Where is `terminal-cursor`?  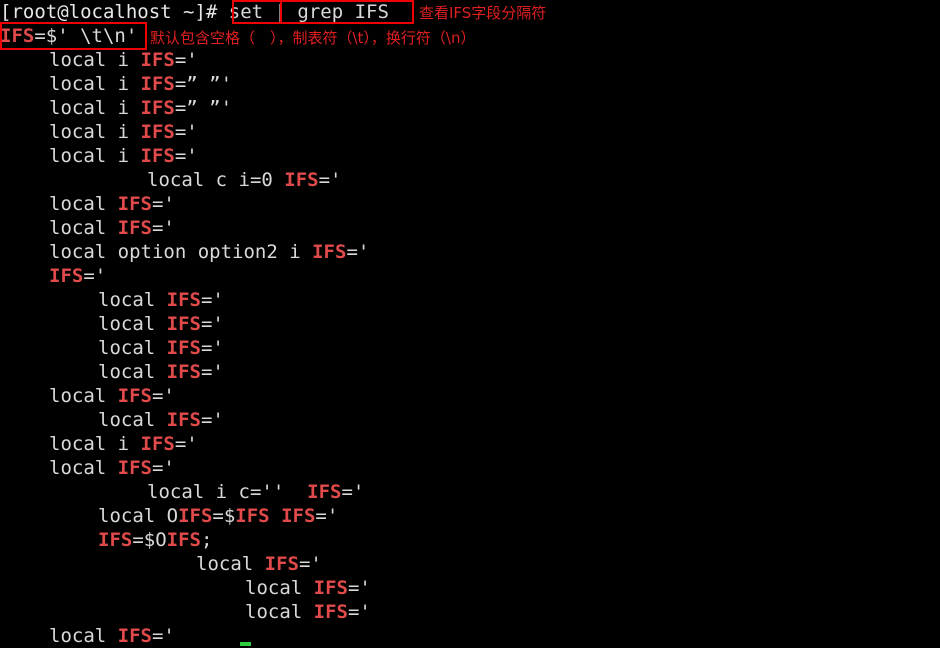 terminal-cursor is located at coordinates (245, 644).